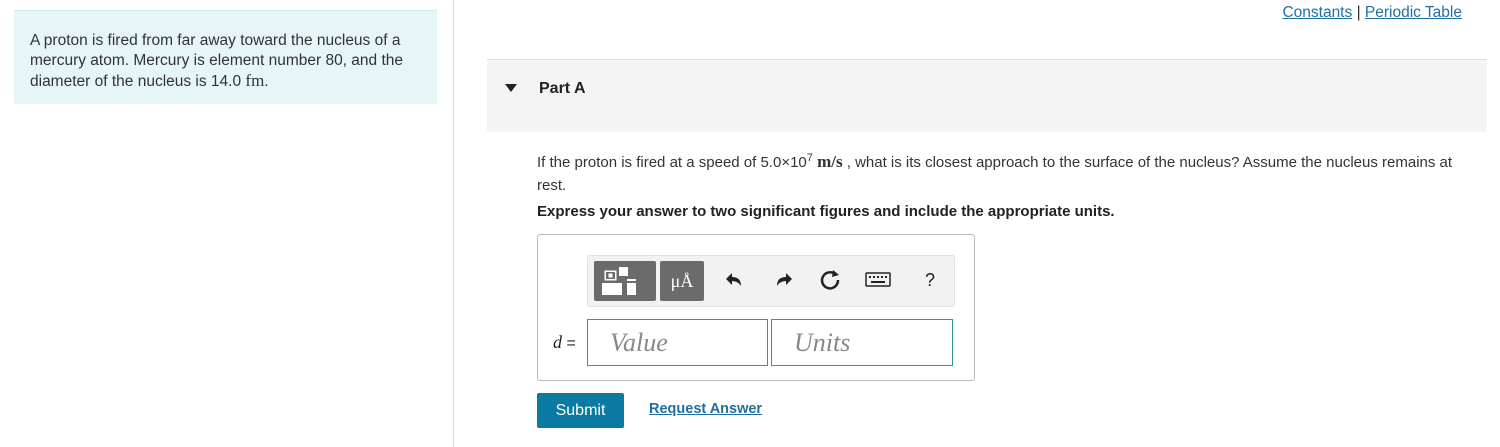 Image resolution: width=1500 pixels, height=447 pixels. What do you see at coordinates (255, 80) in the screenshot?
I see `problem-unit: fm` at bounding box center [255, 80].